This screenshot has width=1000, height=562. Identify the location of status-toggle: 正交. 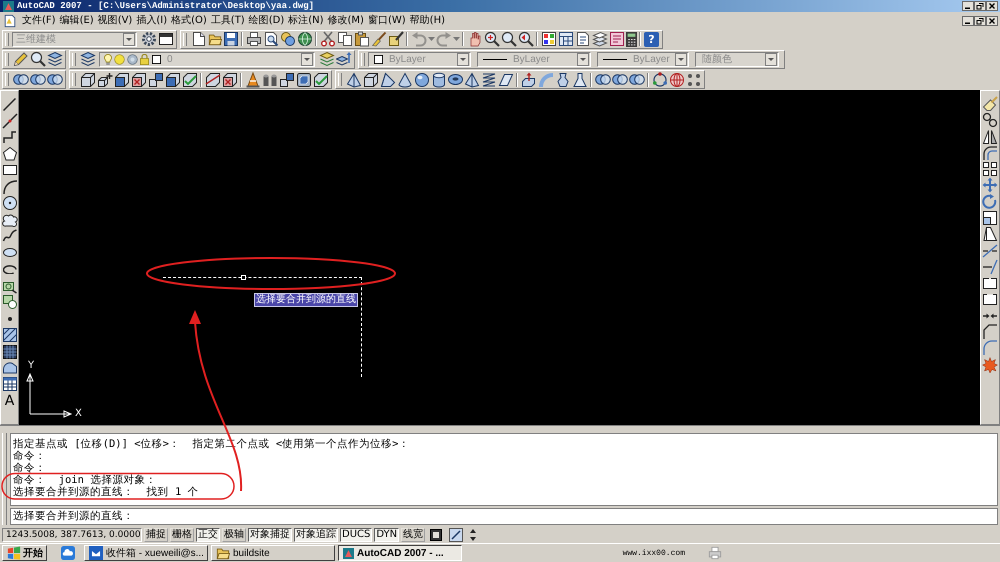
(208, 535).